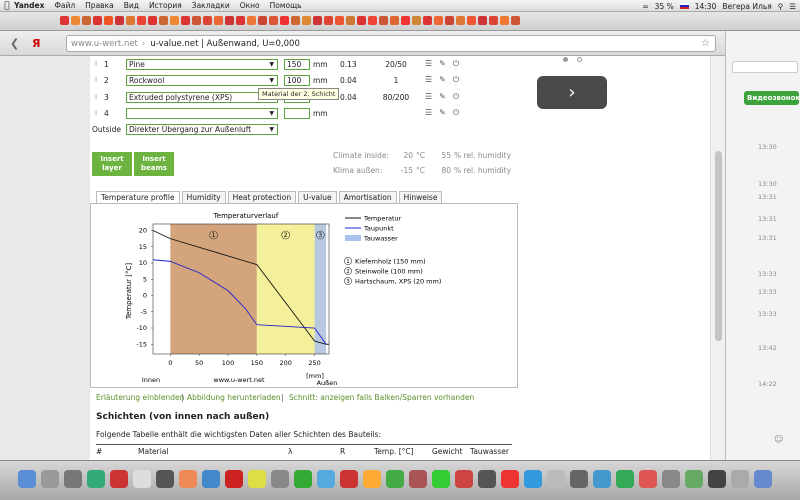  What do you see at coordinates (286, 5) in the screenshot?
I see `menu-help: Помощь` at bounding box center [286, 5].